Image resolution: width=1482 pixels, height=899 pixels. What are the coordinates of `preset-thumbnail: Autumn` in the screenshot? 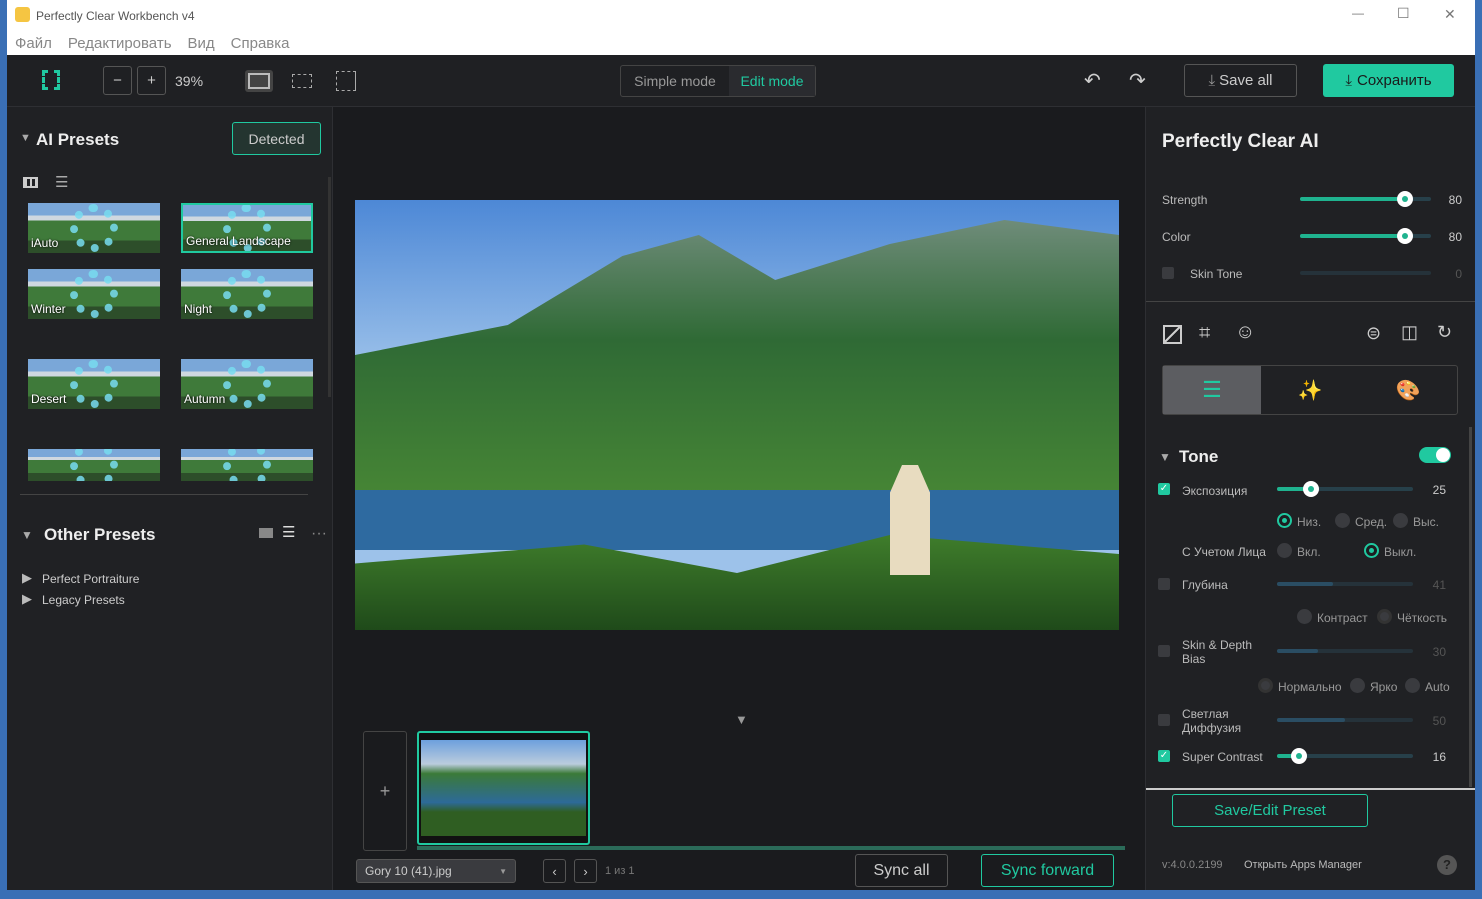 It's located at (247, 384).